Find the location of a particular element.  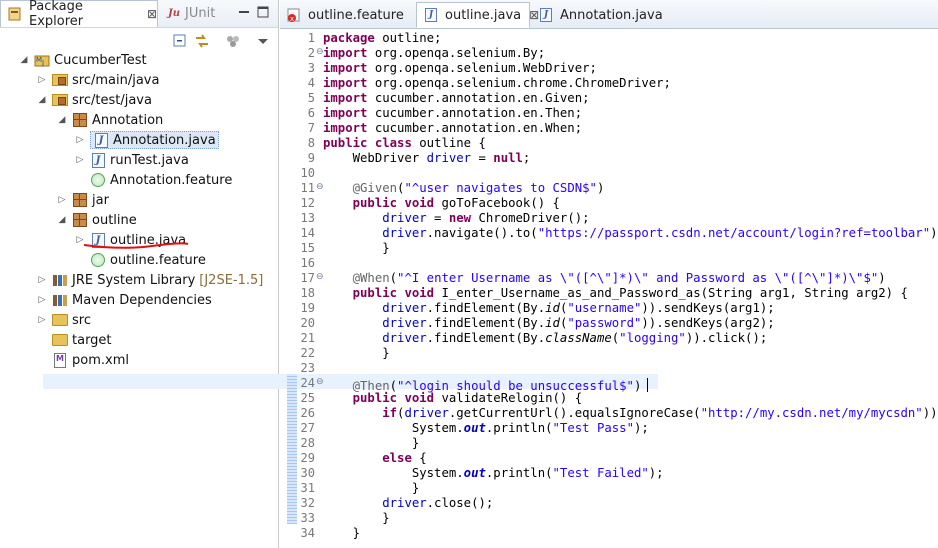

tree-item-runtest-java: ▷ J runTest.java is located at coordinates (131, 160).